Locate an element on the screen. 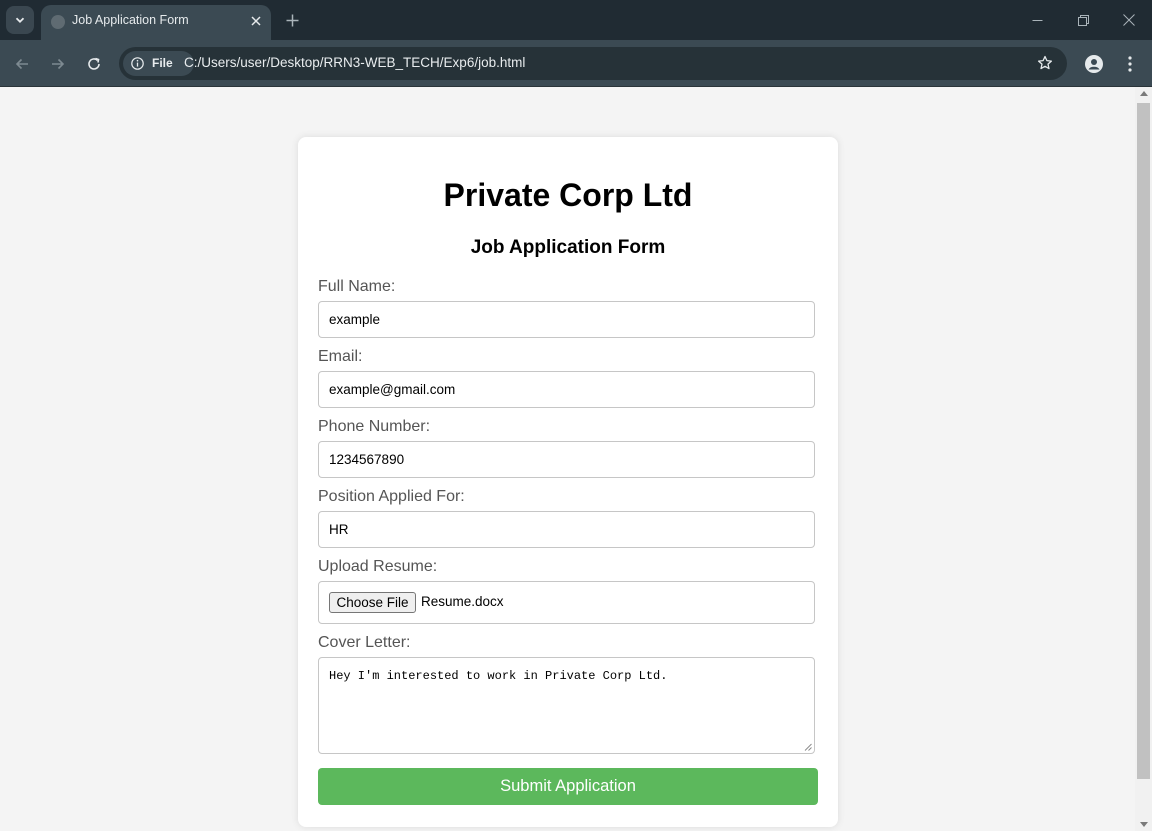 This screenshot has width=1152, height=831. close-icon is located at coordinates (256, 21).